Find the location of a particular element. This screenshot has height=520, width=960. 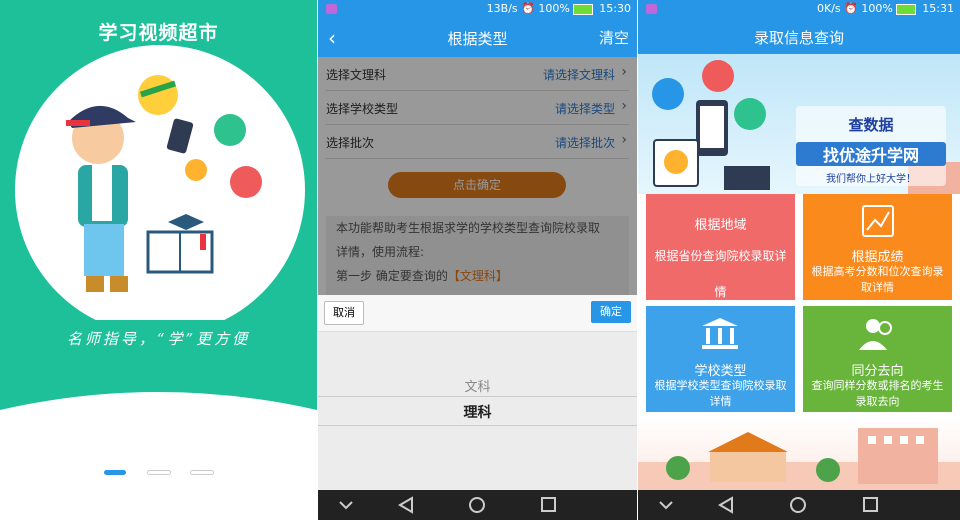

tile-desc: 根据高考分数和位次查询录取详情 is located at coordinates (877, 279).